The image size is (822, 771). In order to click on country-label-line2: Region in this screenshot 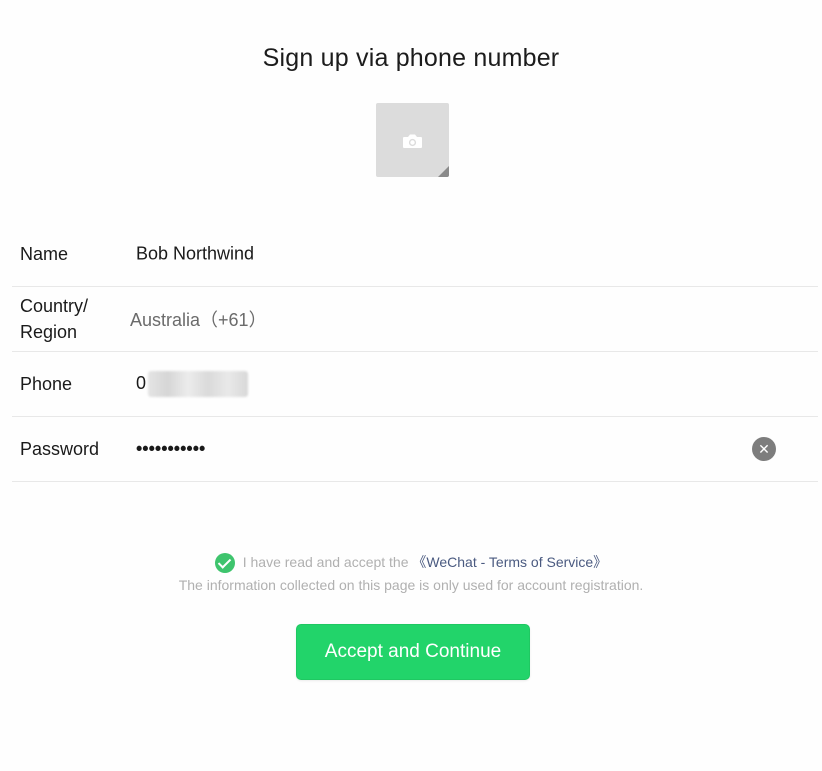, I will do `click(49, 332)`.